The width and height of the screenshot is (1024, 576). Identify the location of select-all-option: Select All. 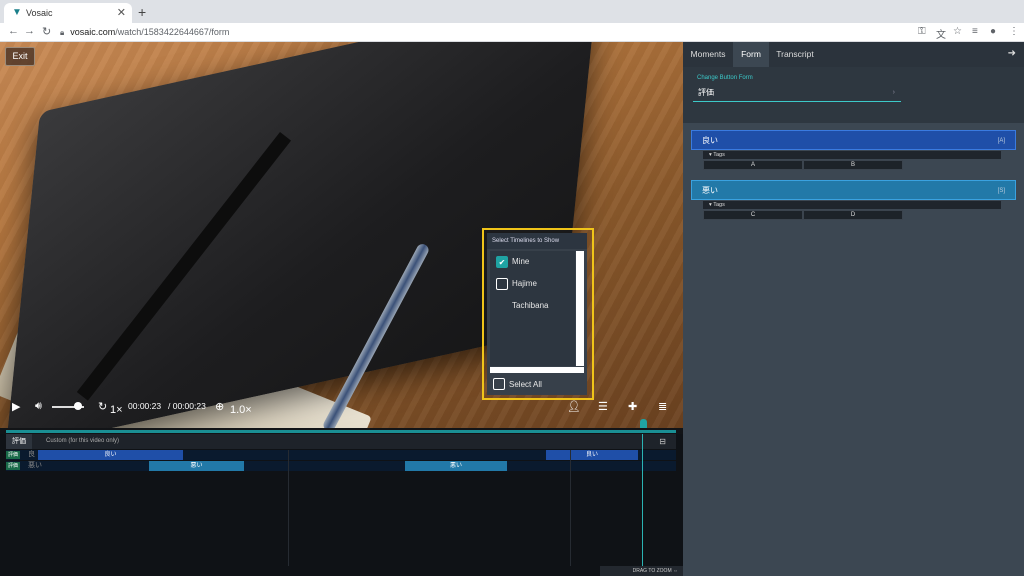
(537, 384).